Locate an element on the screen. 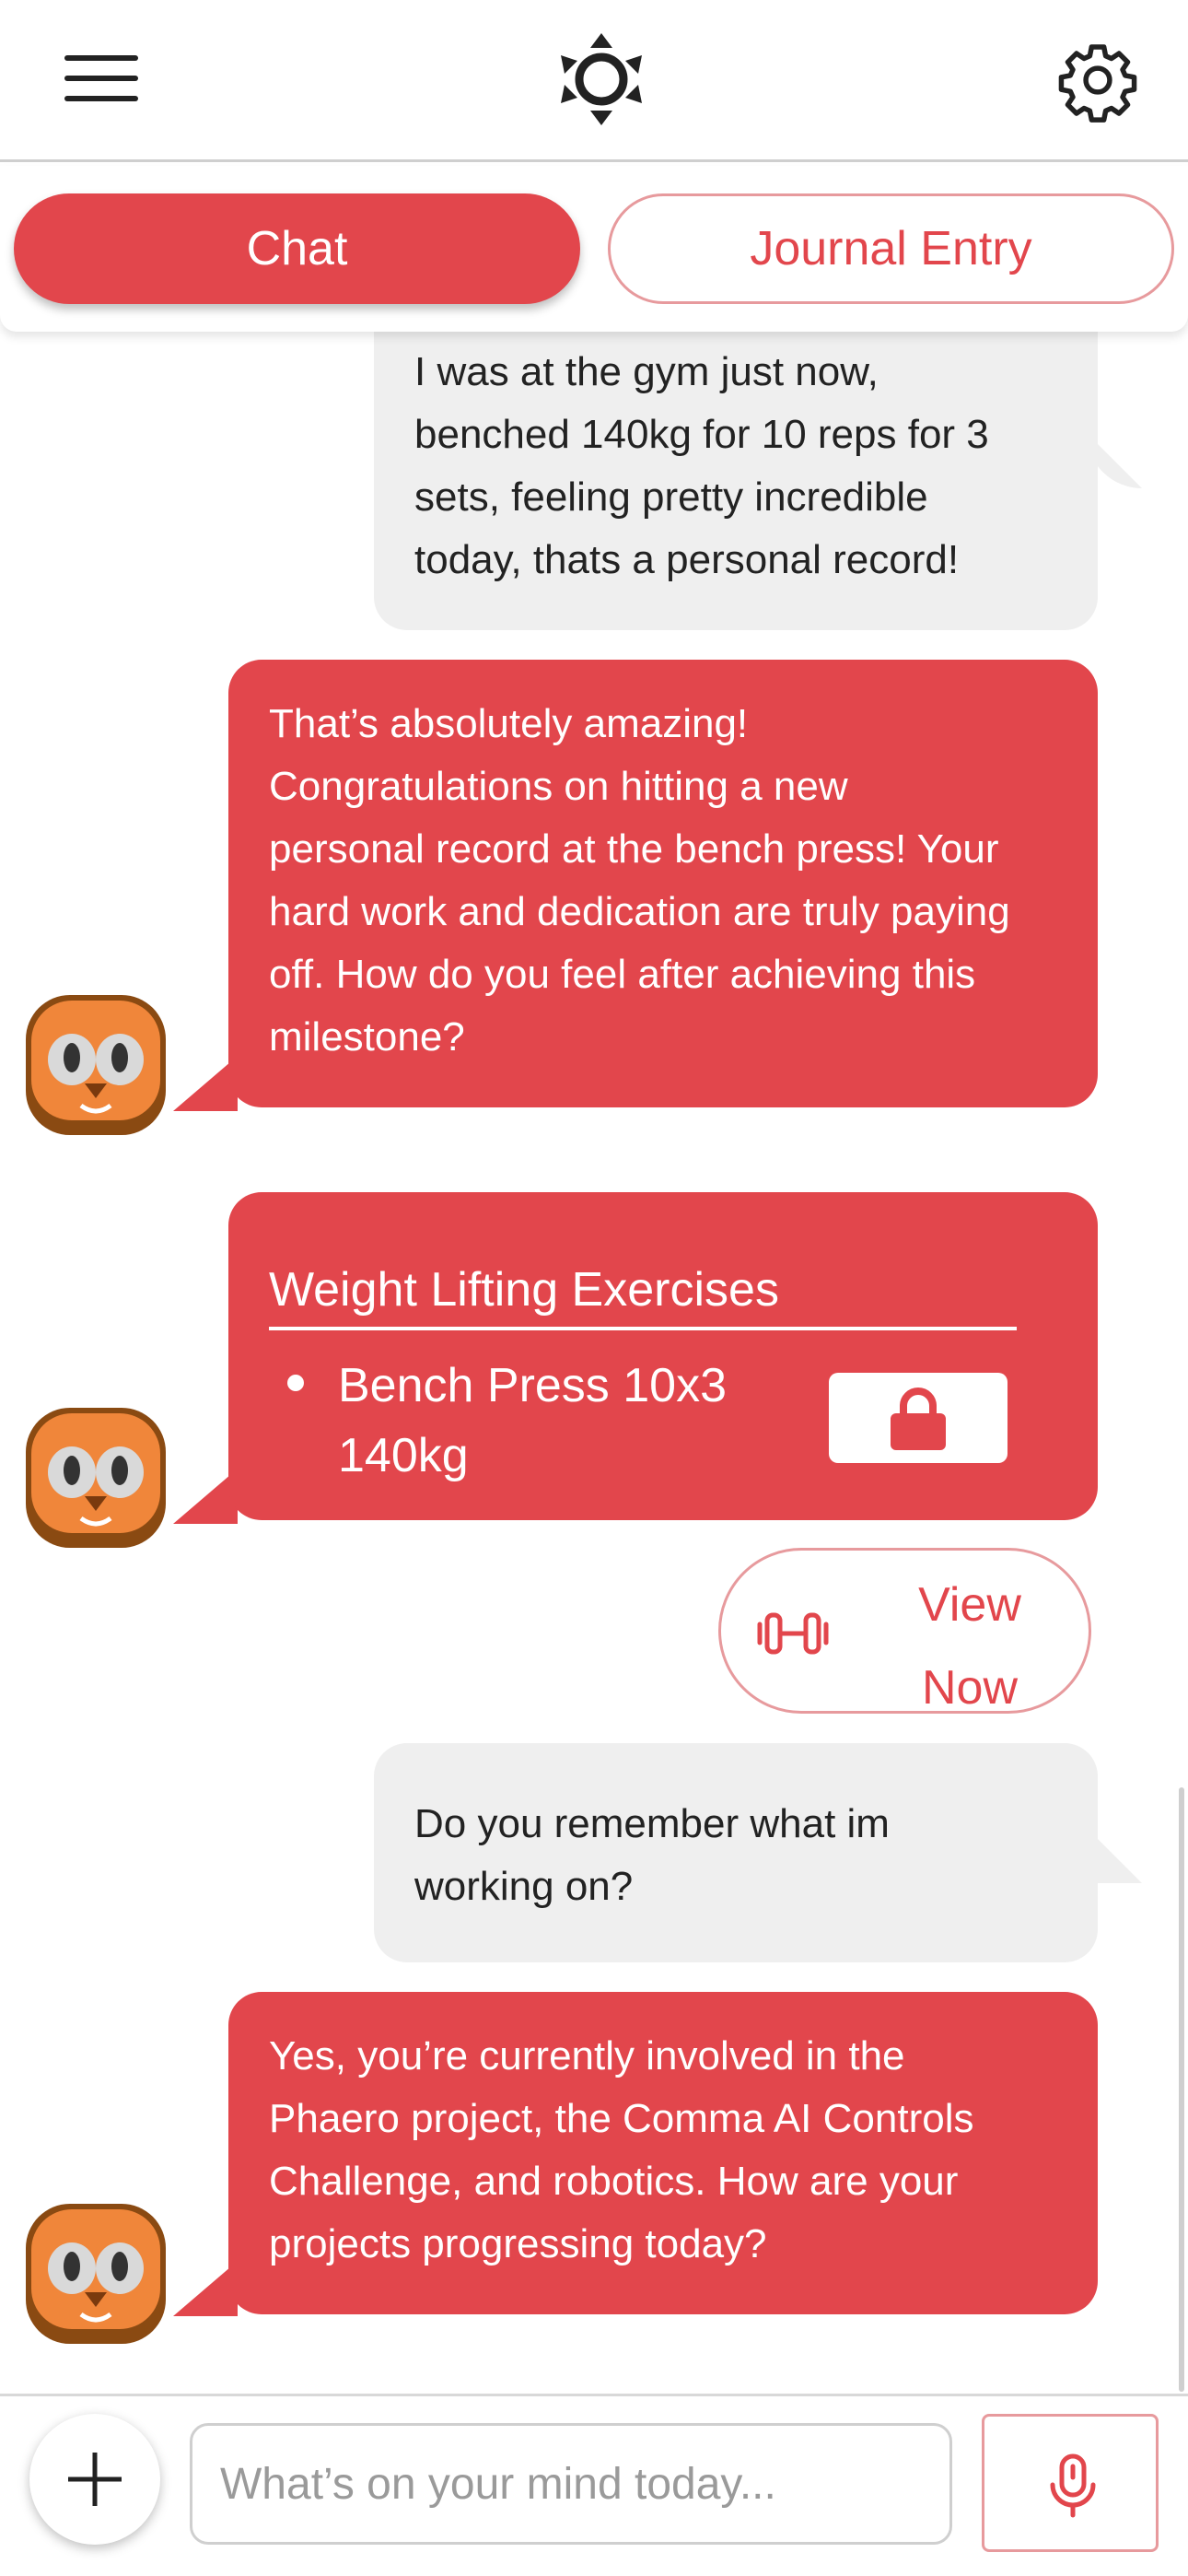 Image resolution: width=1188 pixels, height=2576 pixels. exercise-item: Bench Press 10x3 140kg is located at coordinates (532, 1421).